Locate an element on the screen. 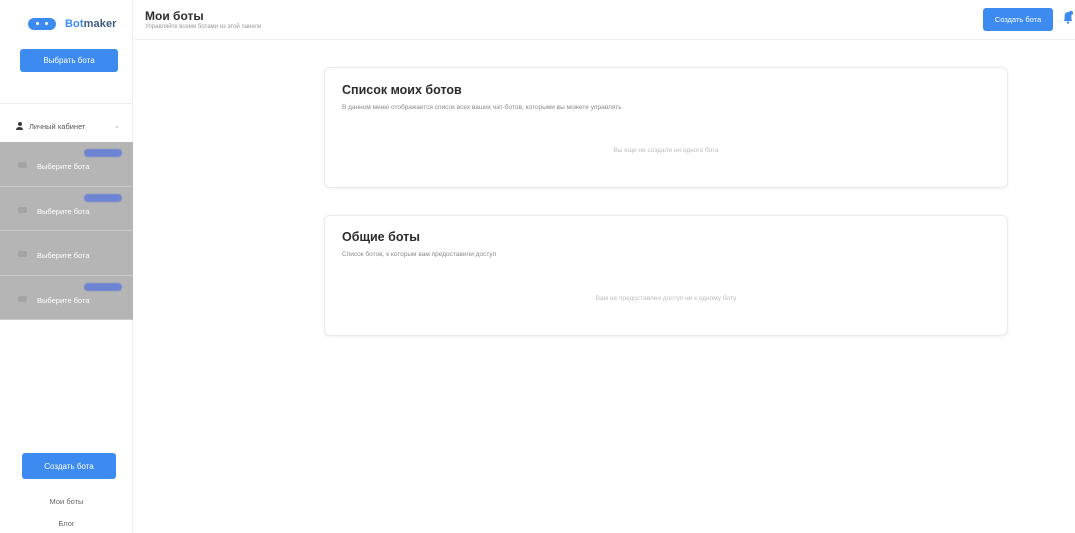 The width and height of the screenshot is (1075, 533). select-bot-button: Выбрать бота is located at coordinates (69, 60).